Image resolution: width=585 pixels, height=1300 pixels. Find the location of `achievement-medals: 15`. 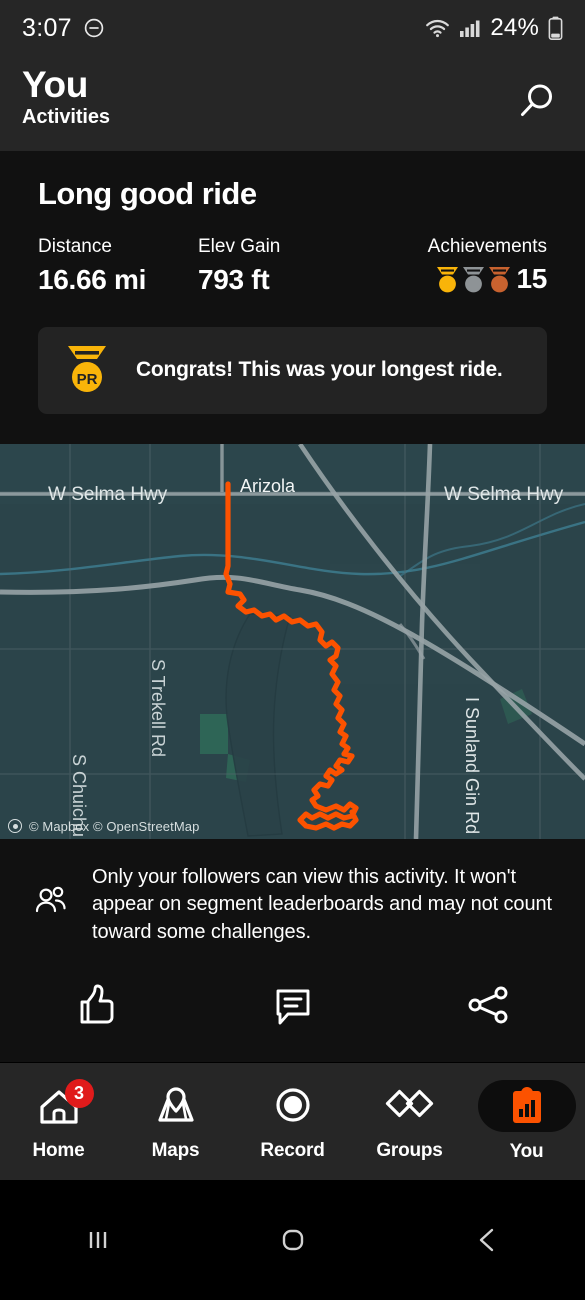

achievement-medals: 15 is located at coordinates (487, 279).